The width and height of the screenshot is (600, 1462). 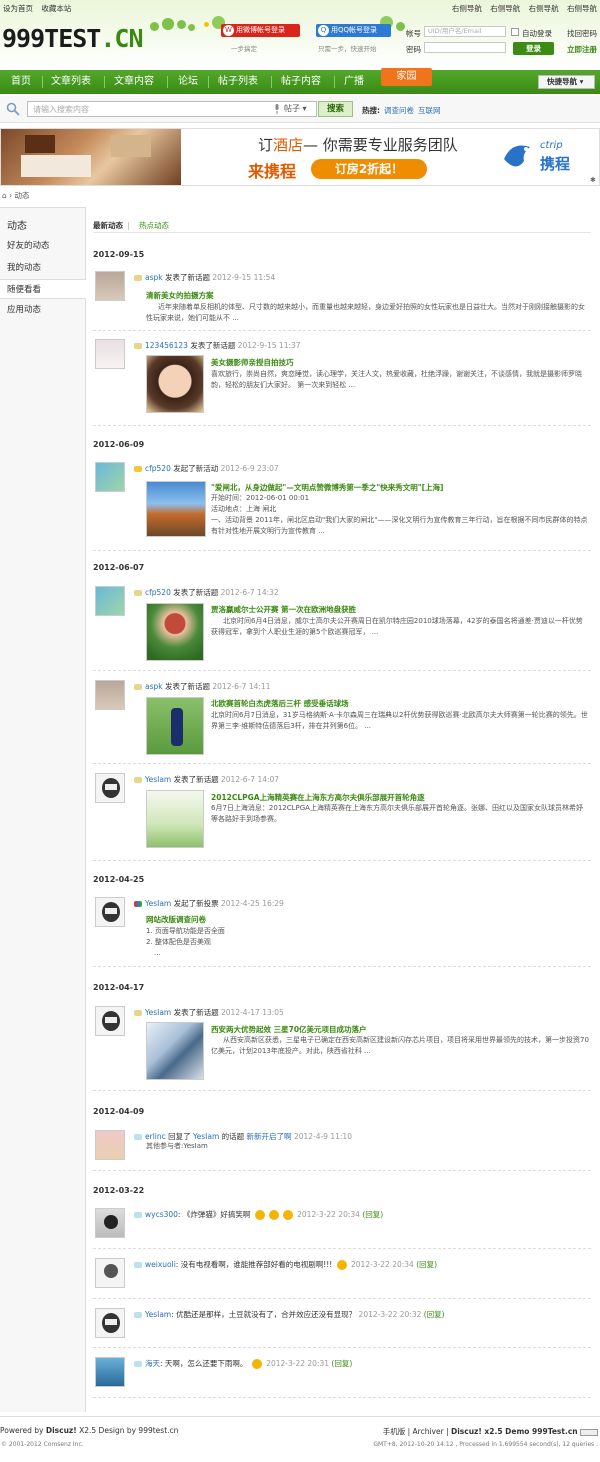 What do you see at coordinates (18, 8) in the screenshot?
I see `set-homepage-link: 设为首页` at bounding box center [18, 8].